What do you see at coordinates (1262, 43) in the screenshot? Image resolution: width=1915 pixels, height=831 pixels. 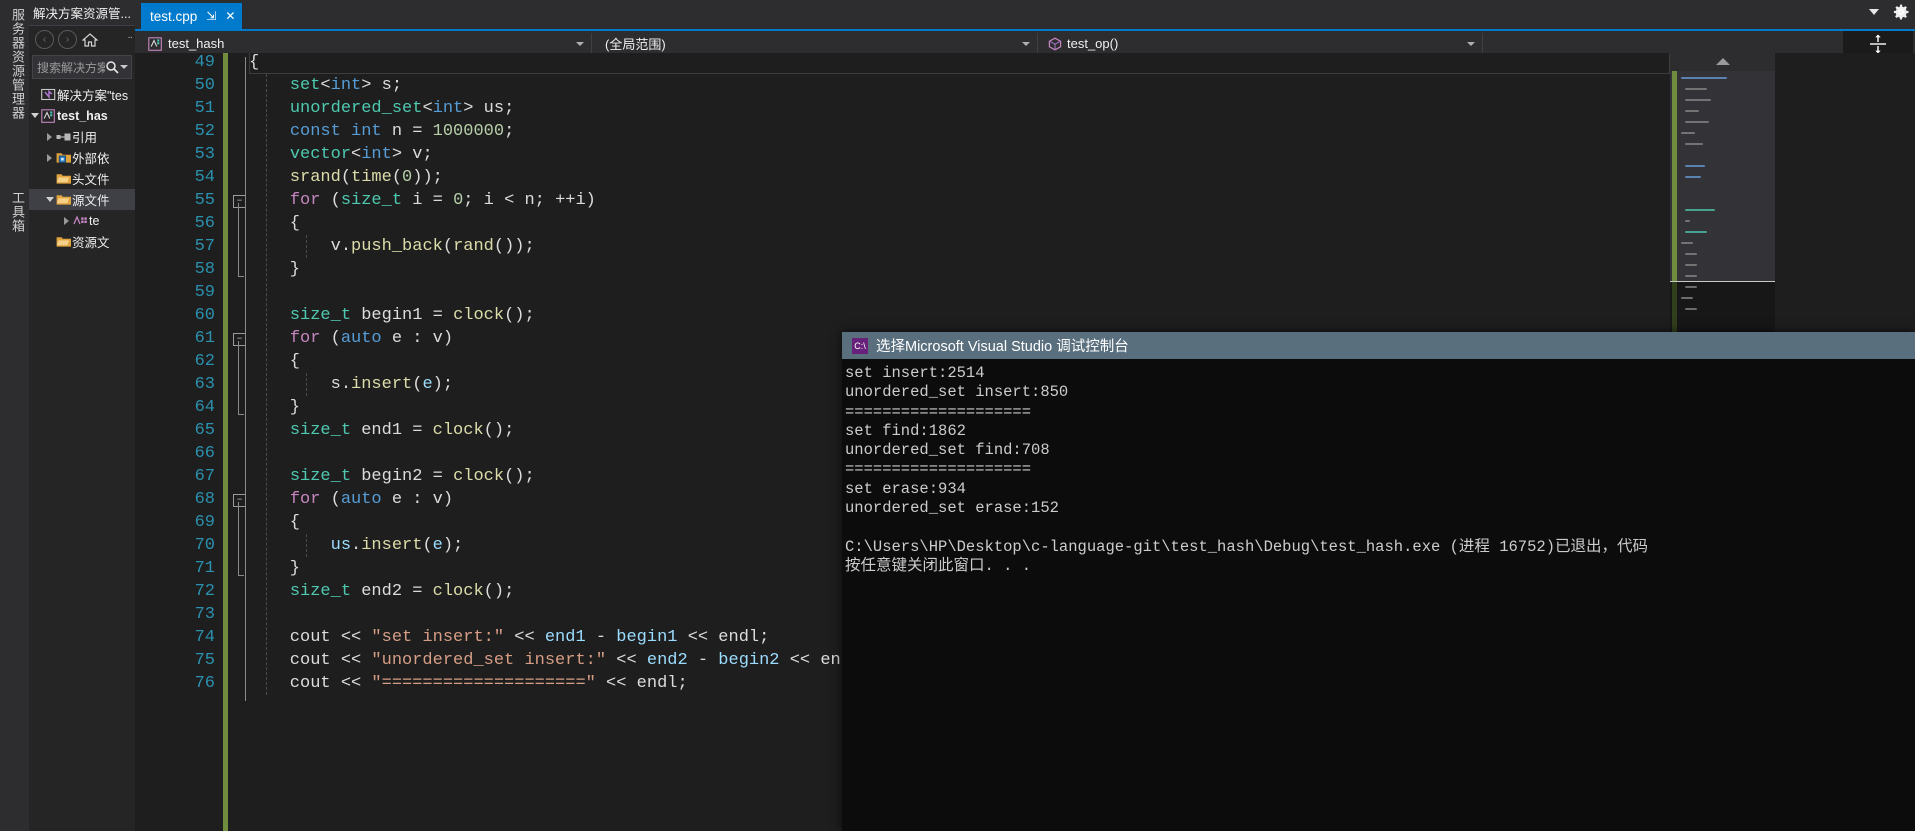 I see `member-selector-dropdown: test_op()` at bounding box center [1262, 43].